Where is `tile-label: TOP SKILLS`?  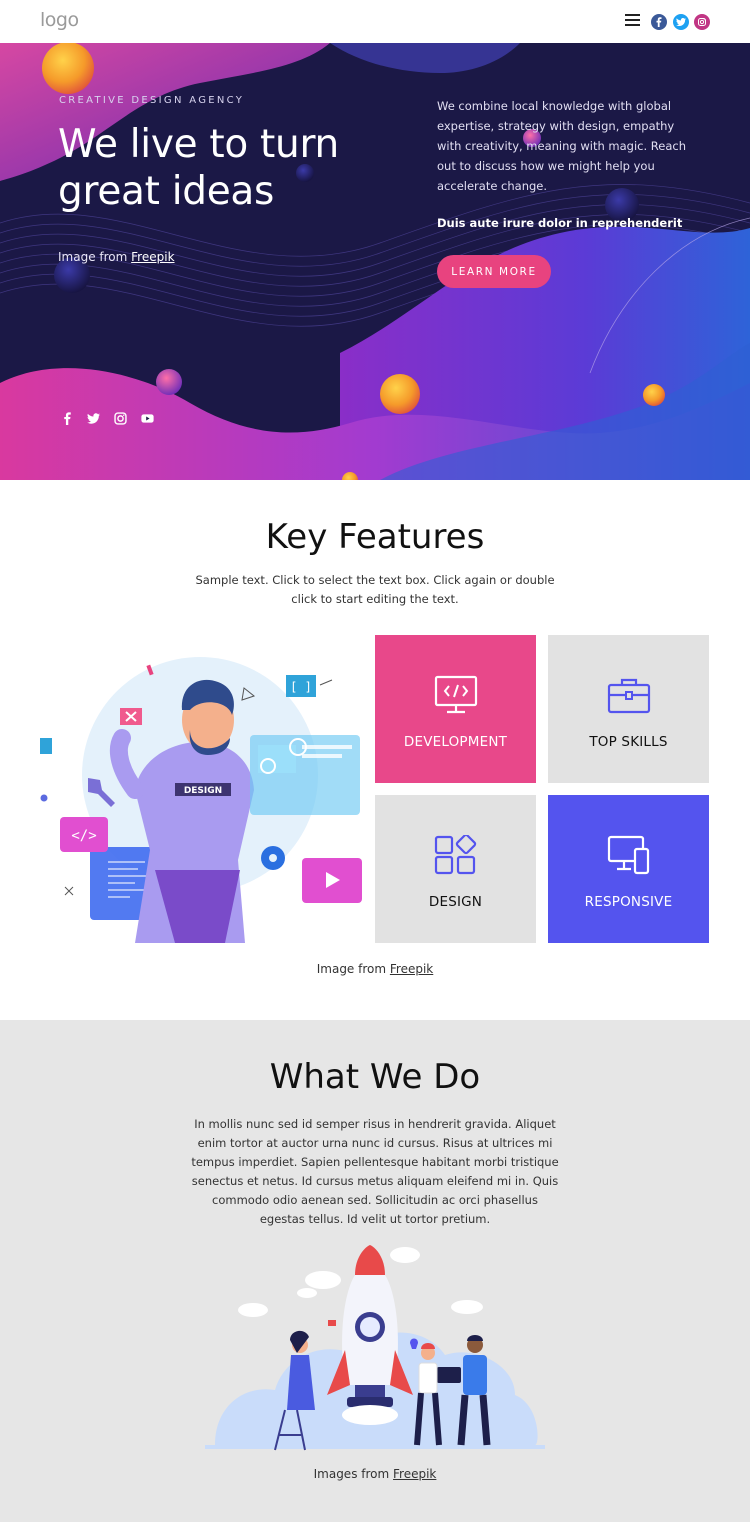 tile-label: TOP SKILLS is located at coordinates (628, 742).